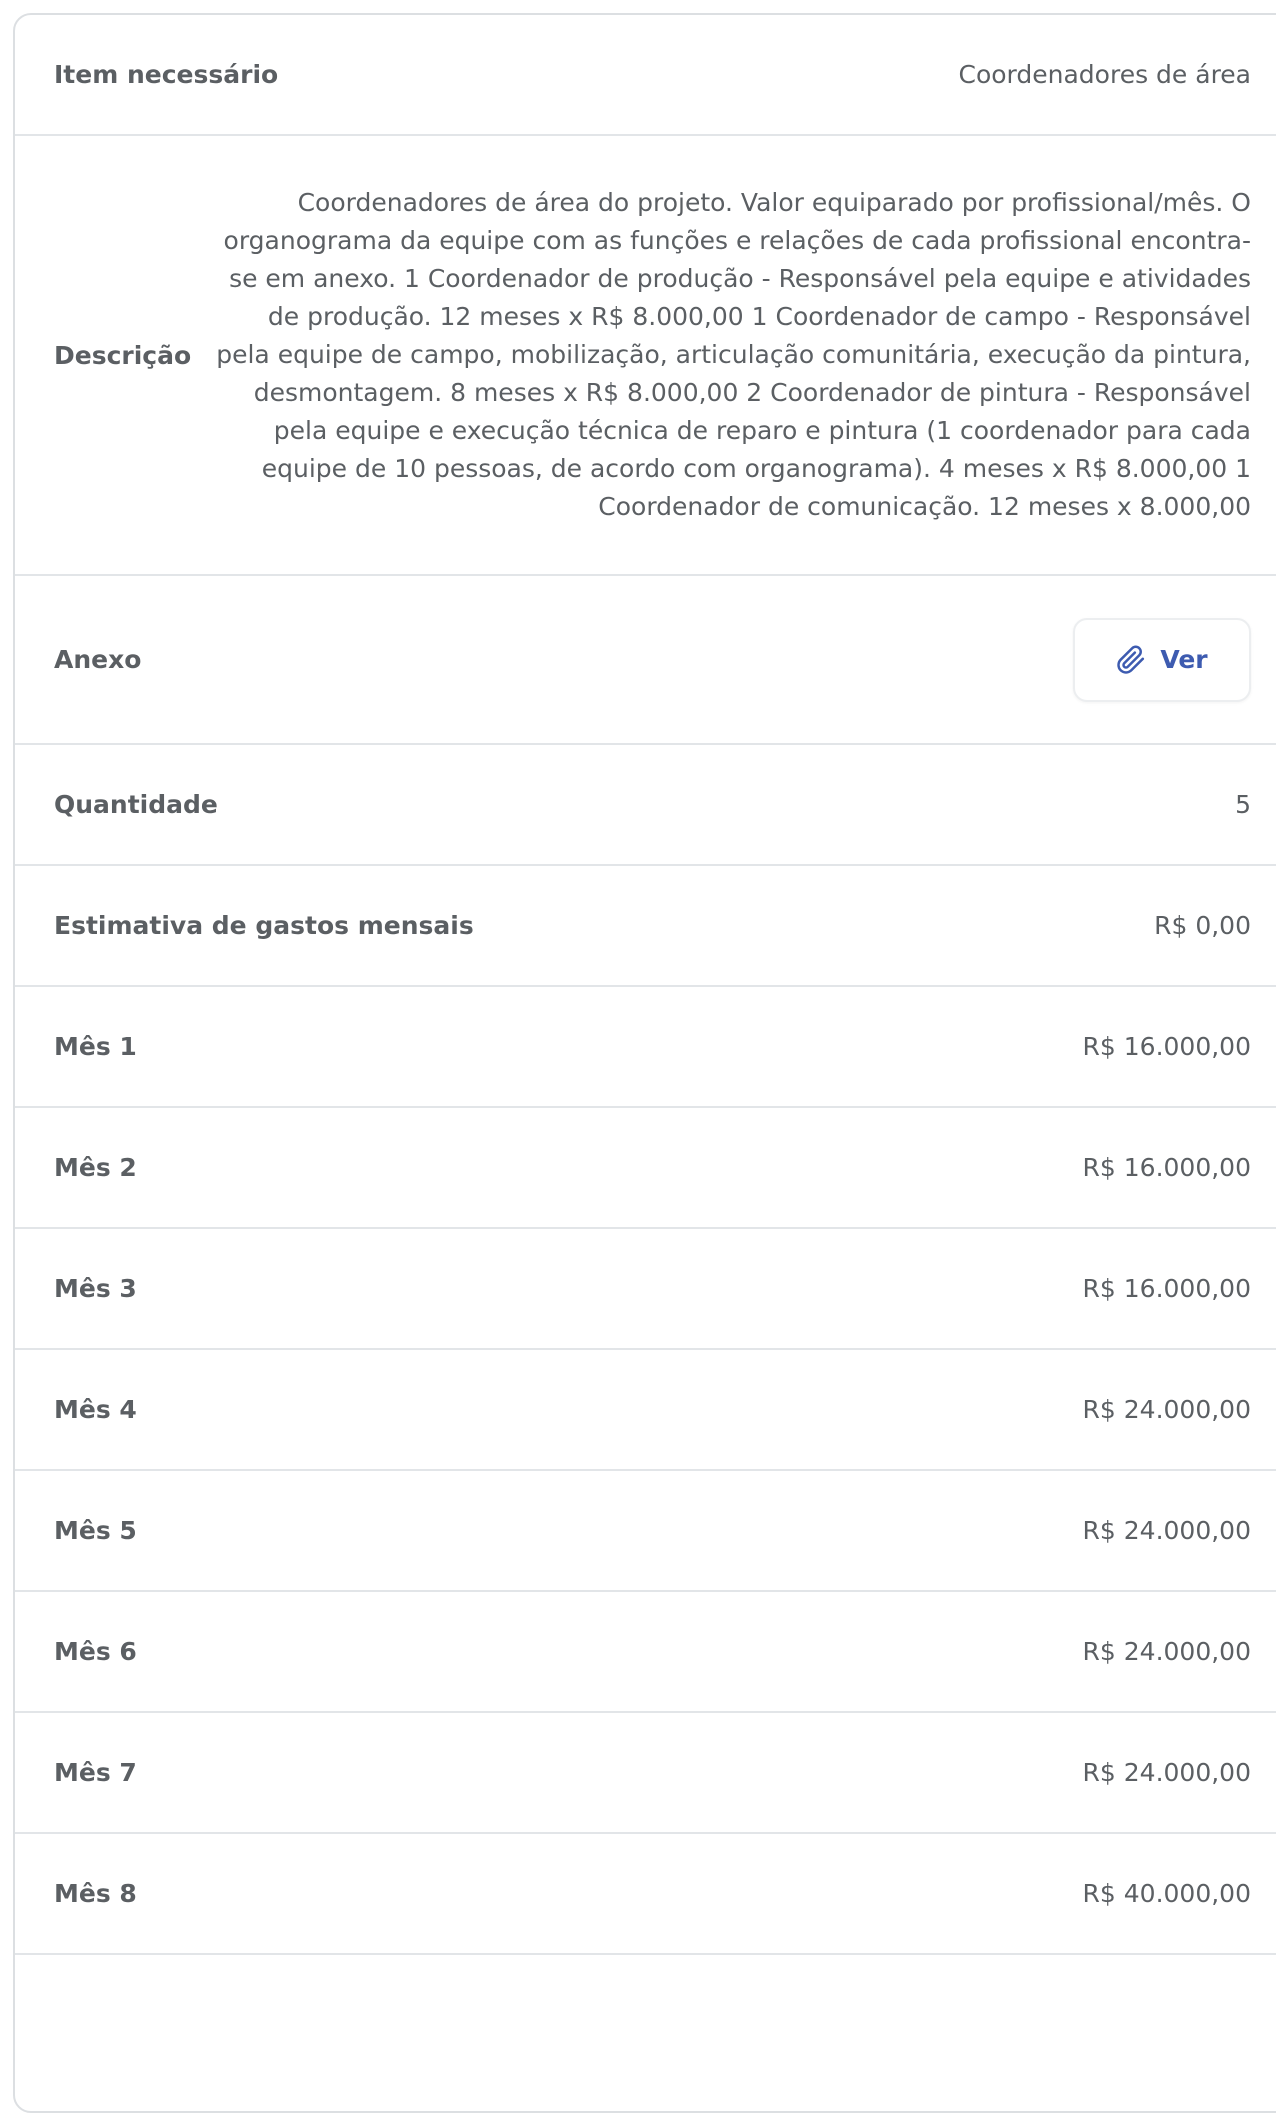 Image resolution: width=1276 pixels, height=2113 pixels. What do you see at coordinates (95, 1409) in the screenshot?
I see `month-label: Mês 4` at bounding box center [95, 1409].